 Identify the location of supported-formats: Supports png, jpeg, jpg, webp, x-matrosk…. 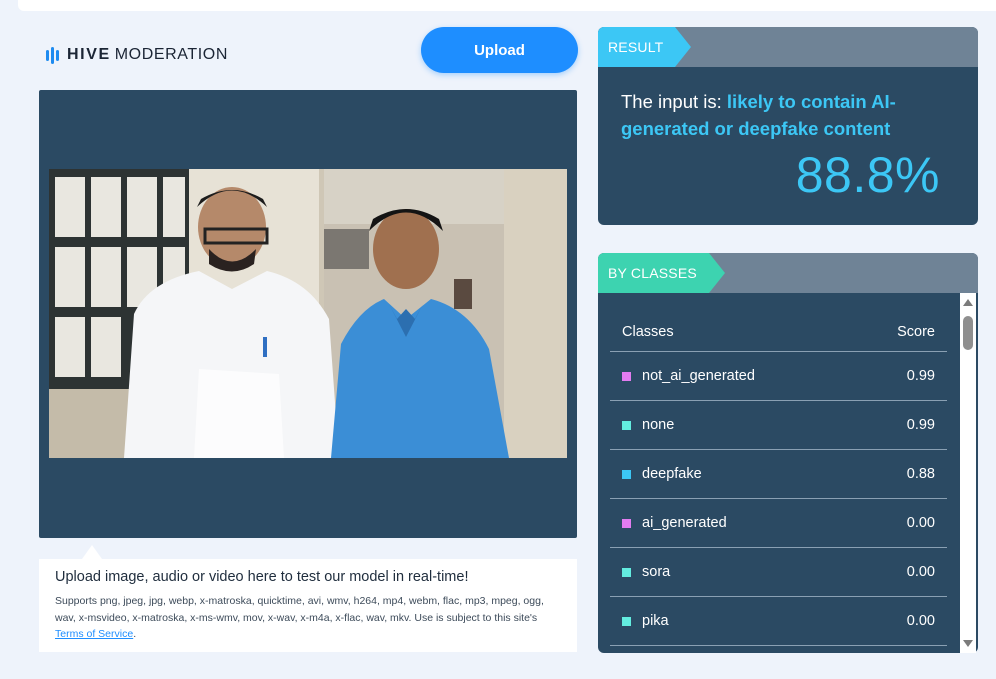
(299, 609).